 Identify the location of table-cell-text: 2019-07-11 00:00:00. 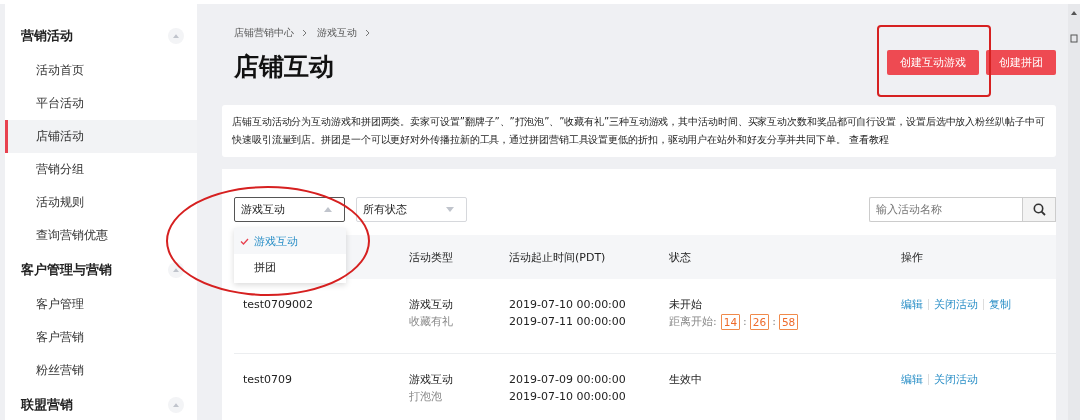
(568, 322).